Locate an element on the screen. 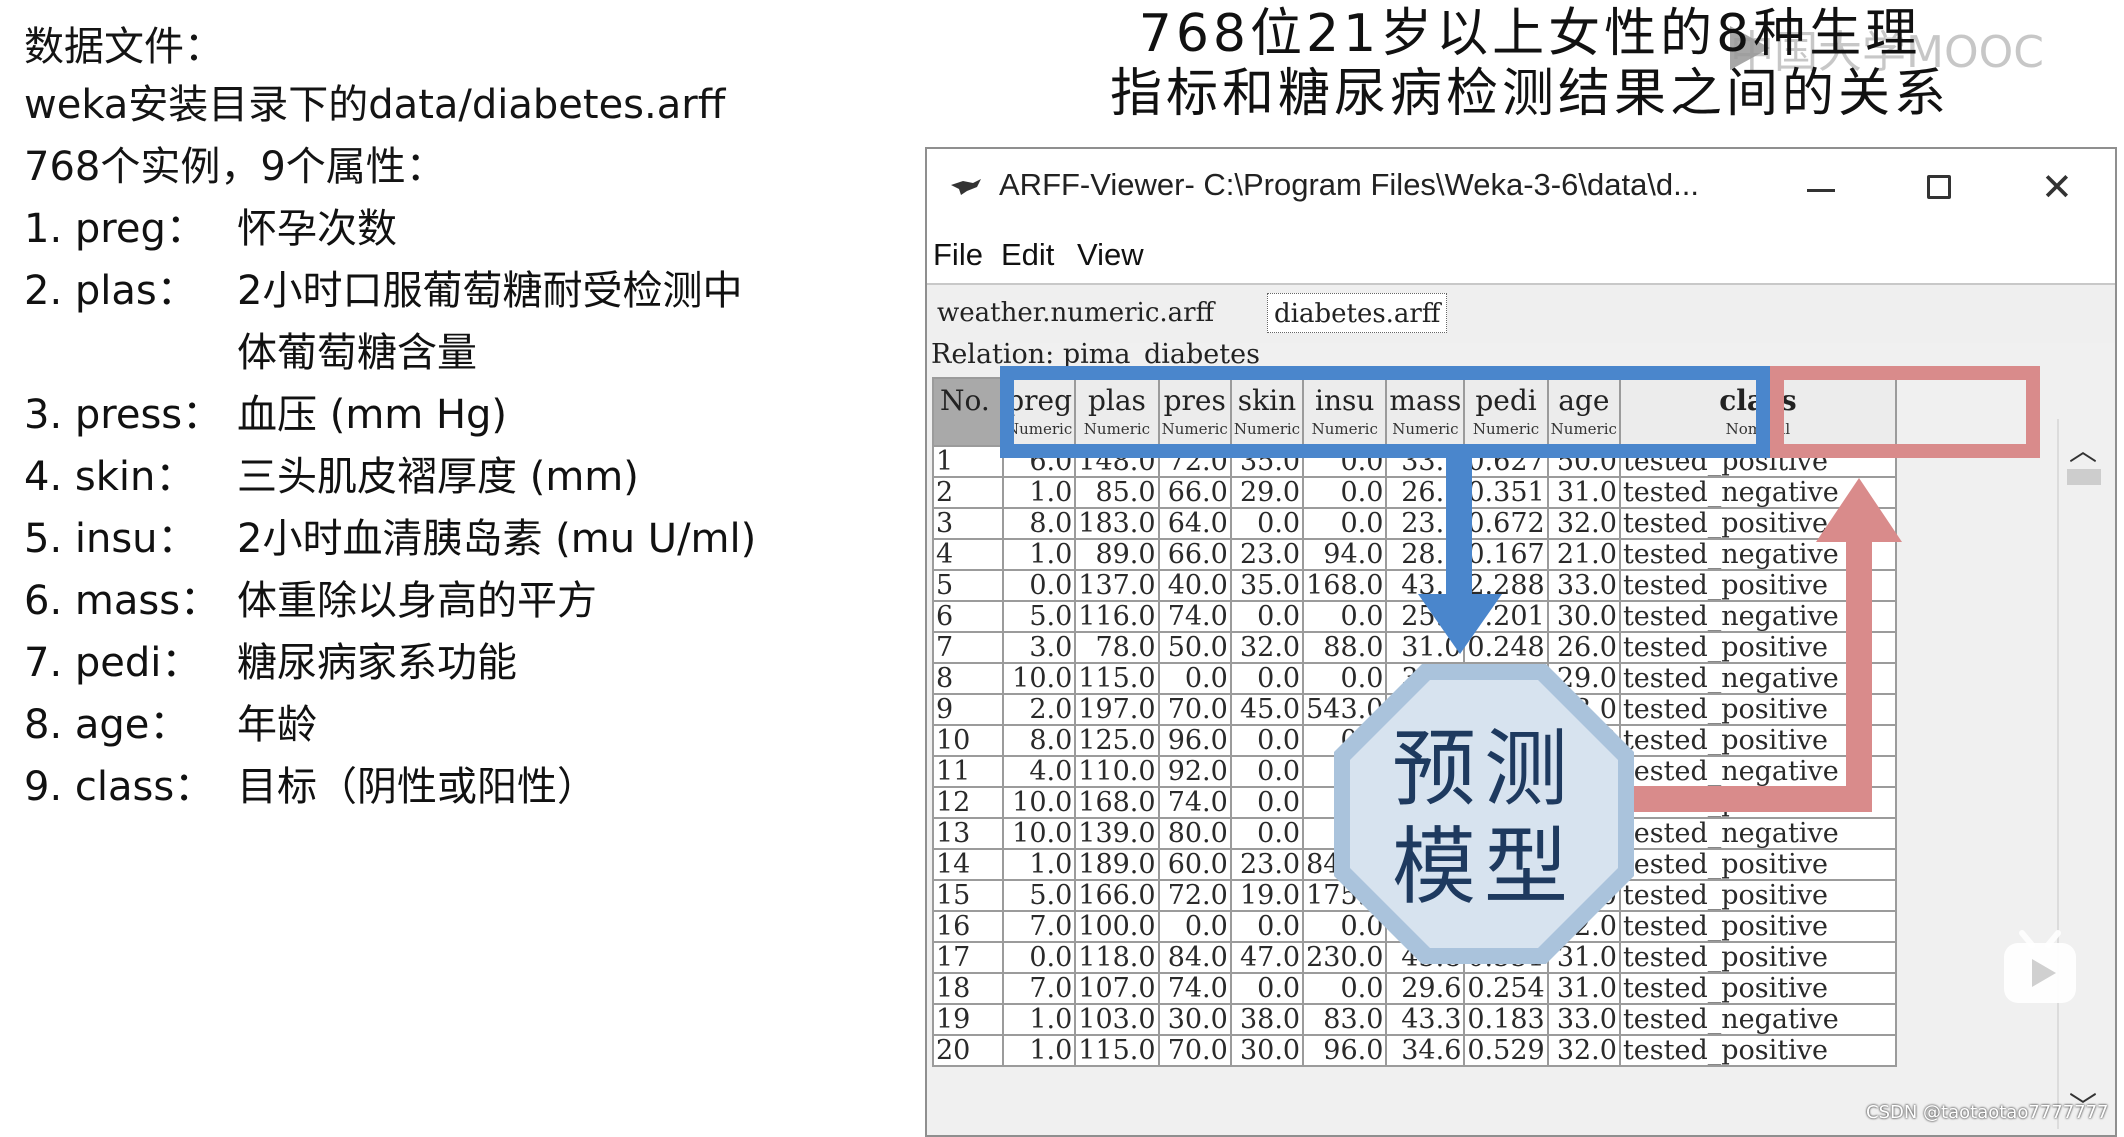 The height and width of the screenshot is (1137, 2124). cell-insu: 96.0 is located at coordinates (1345, 1050).